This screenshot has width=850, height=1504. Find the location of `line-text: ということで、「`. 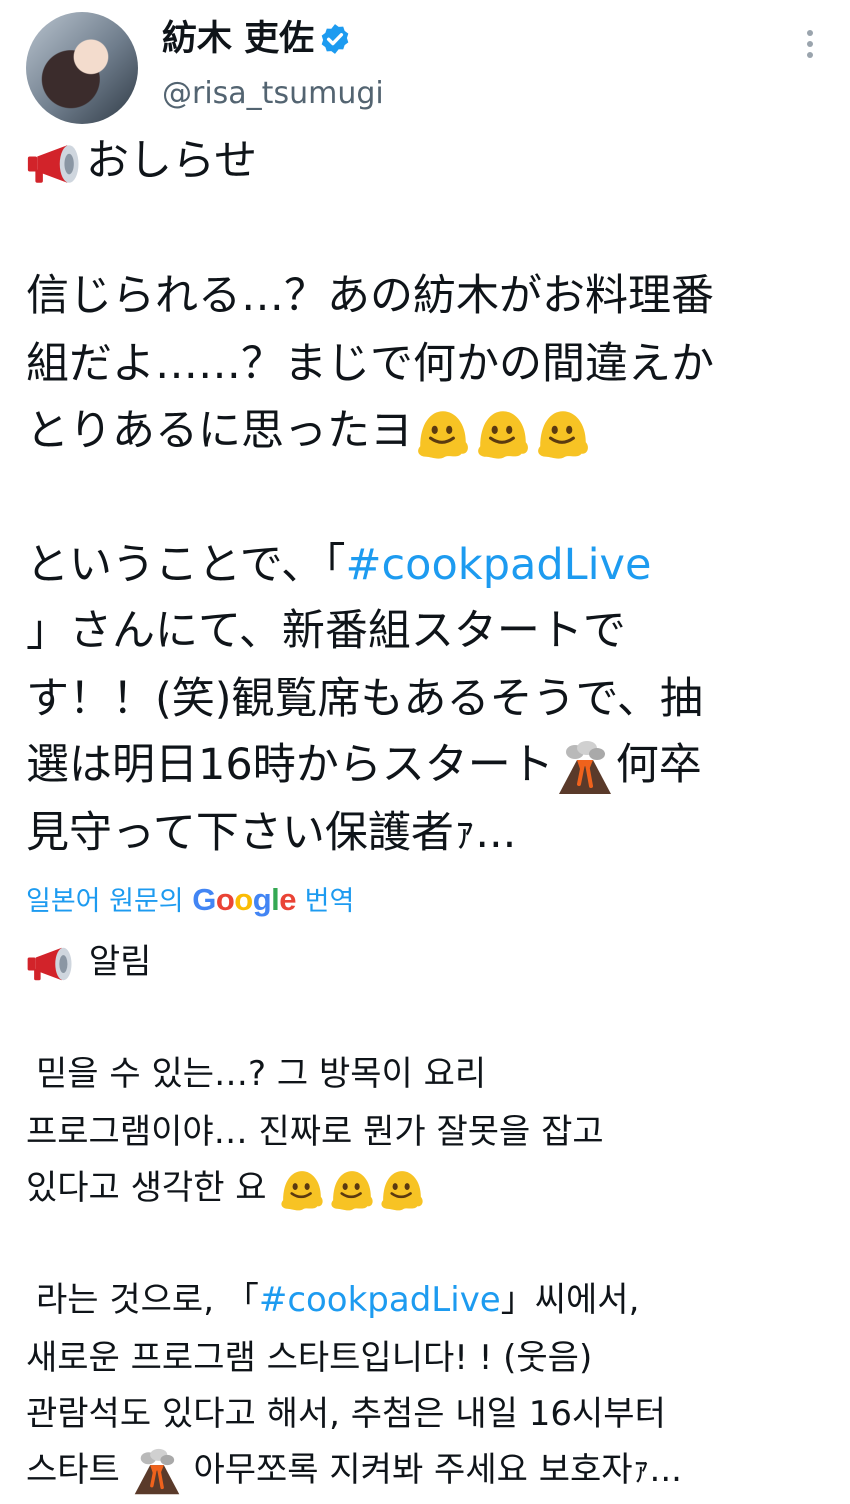

line-text: ということで、「 is located at coordinates (186, 565).